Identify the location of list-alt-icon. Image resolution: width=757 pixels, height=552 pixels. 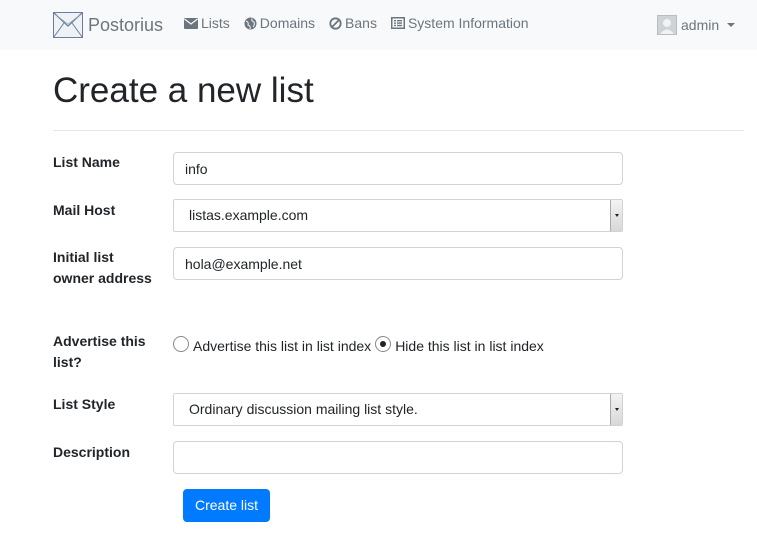
(397, 23).